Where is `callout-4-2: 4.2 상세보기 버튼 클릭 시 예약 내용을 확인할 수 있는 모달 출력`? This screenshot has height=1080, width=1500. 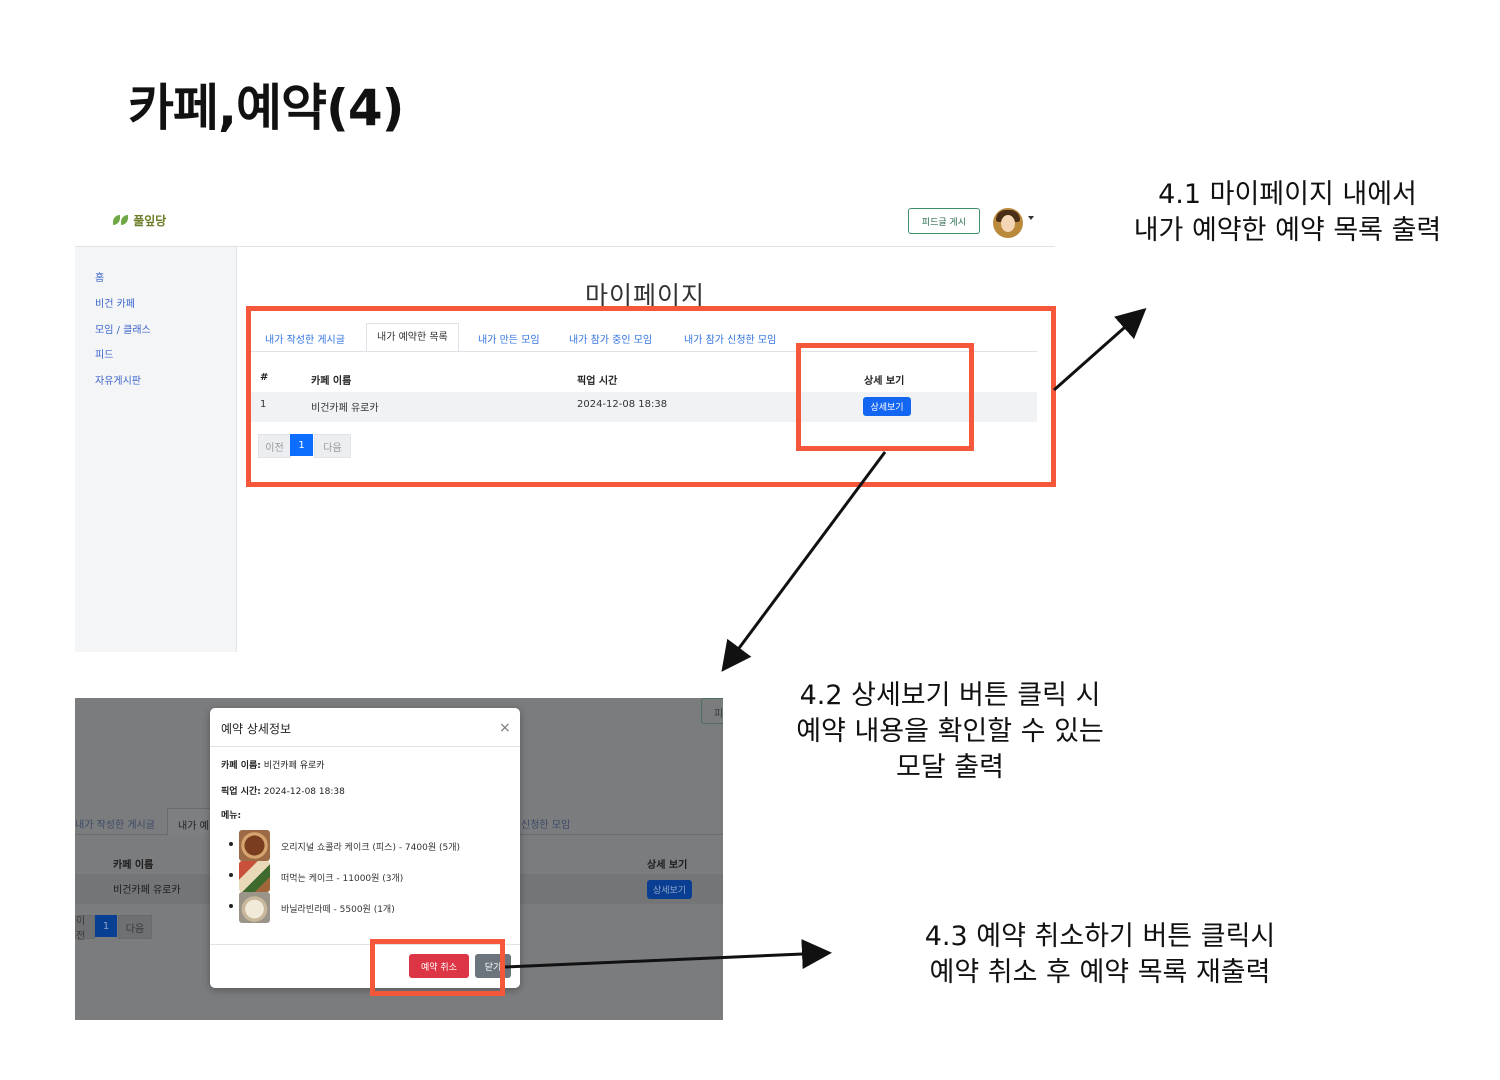
callout-4-2: 4.2 상세보기 버튼 클릭 시 예약 내용을 확인할 수 있는 모달 출력 is located at coordinates (950, 731).